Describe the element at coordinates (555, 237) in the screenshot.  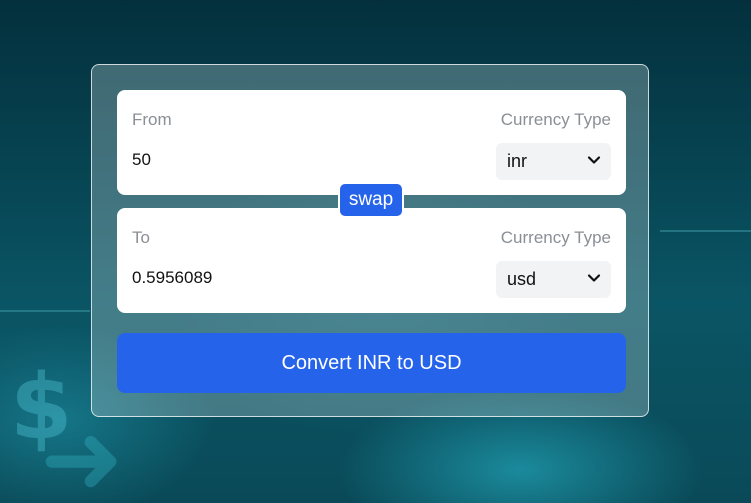
I see `to-currency-type-label: Currency Type` at that location.